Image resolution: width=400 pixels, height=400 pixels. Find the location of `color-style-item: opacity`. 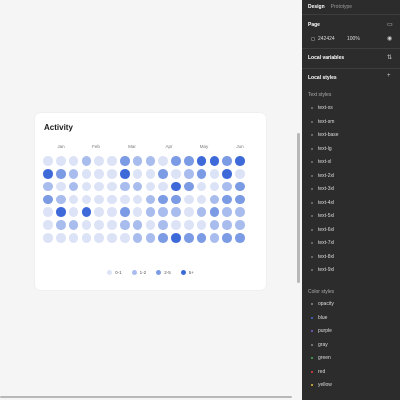

color-style-item: opacity is located at coordinates (321, 304).